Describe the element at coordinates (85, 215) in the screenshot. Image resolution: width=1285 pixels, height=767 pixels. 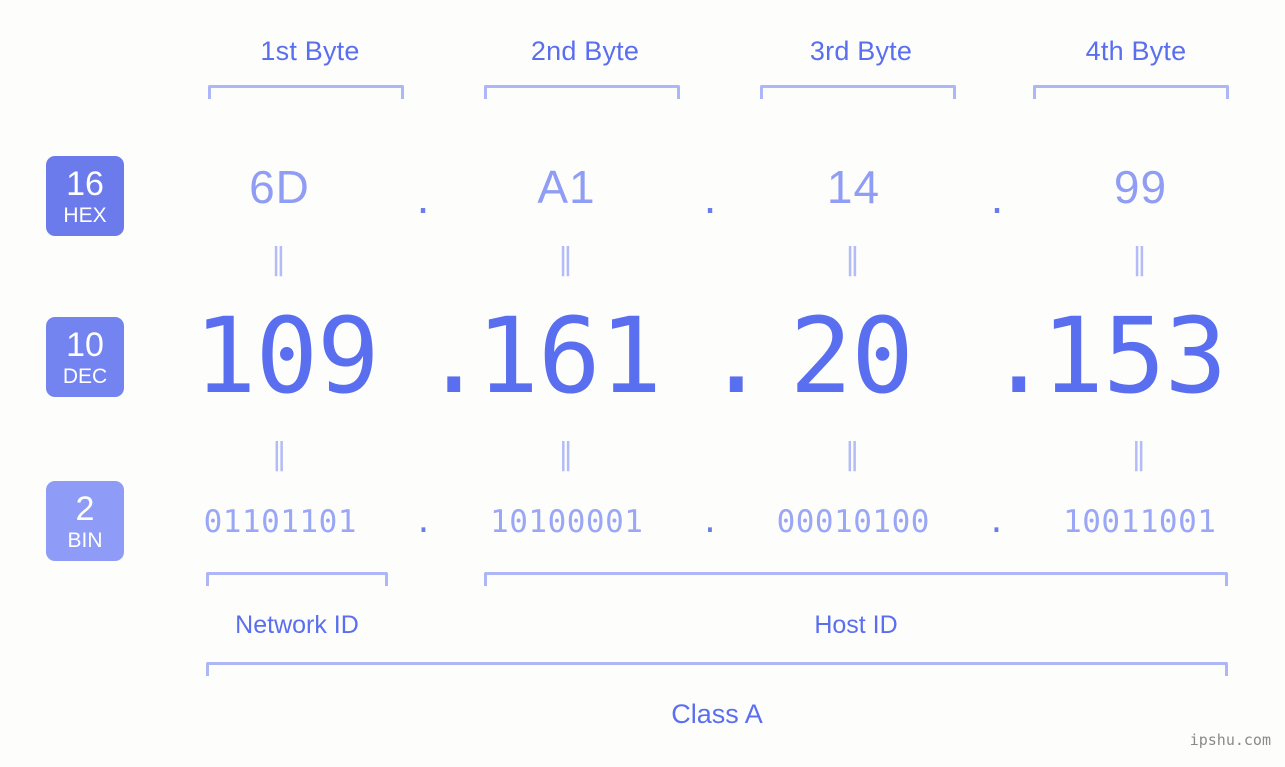
I see `base-badge-hex-name: HEX` at that location.